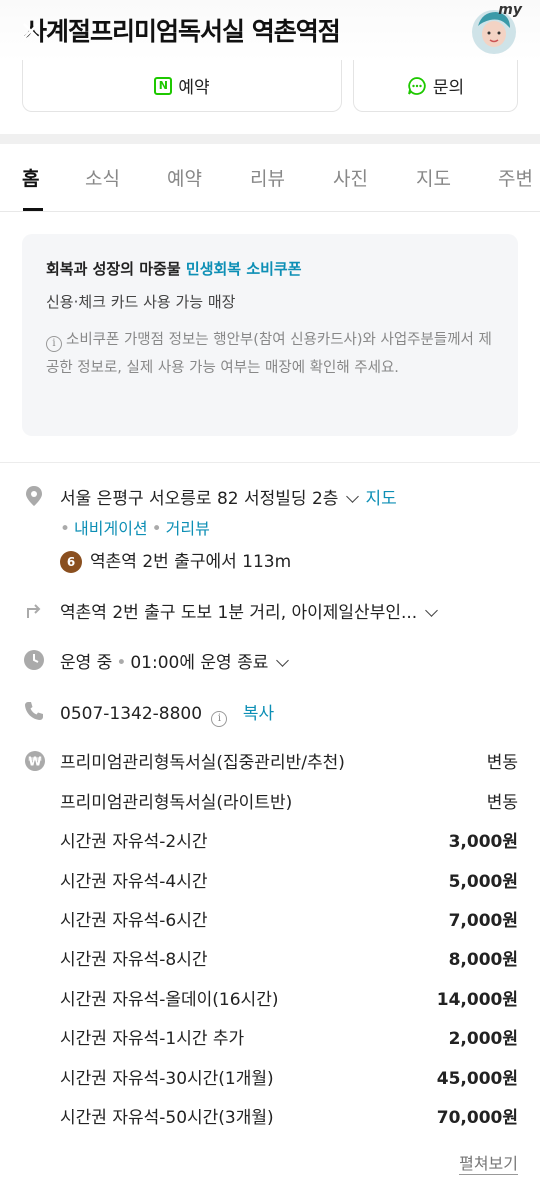 This screenshot has width=540, height=1180. Describe the element at coordinates (289, 1118) in the screenshot. I see `price-item: 시간권 자유석-50시간(3개월) 70,000원` at that location.